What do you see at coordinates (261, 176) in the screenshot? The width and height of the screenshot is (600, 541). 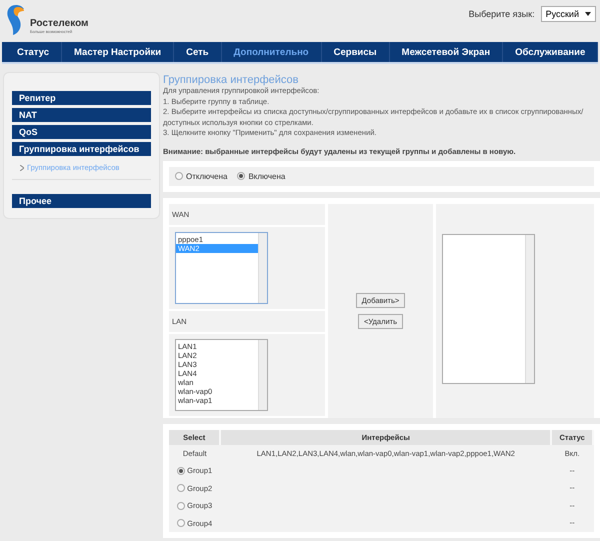 I see `mode-option: Включена` at bounding box center [261, 176].